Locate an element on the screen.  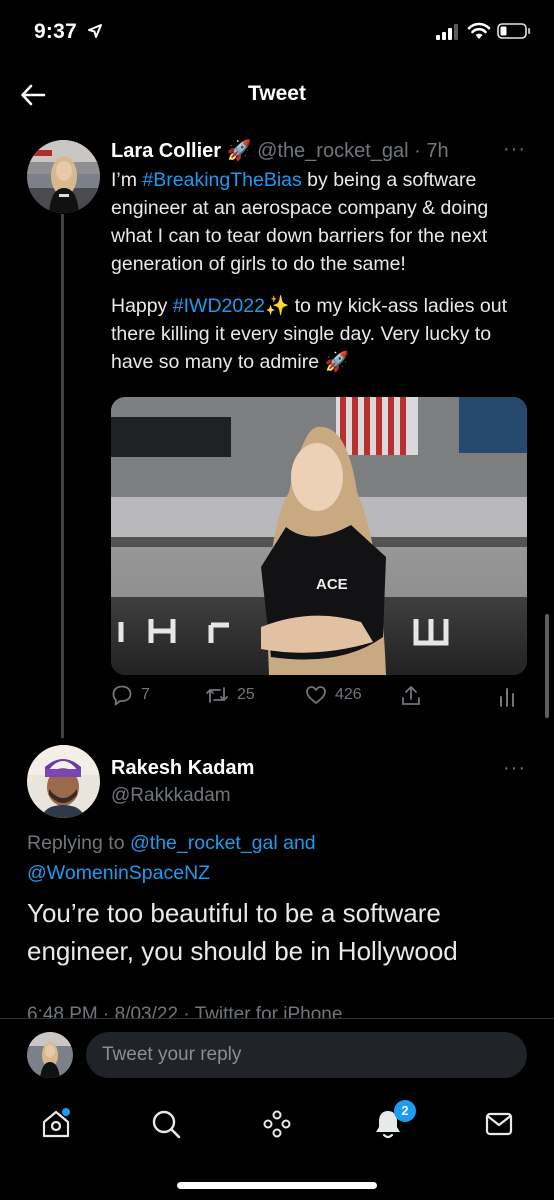
tweet-action-bar: 7 25 426 is located at coordinates (319, 699).